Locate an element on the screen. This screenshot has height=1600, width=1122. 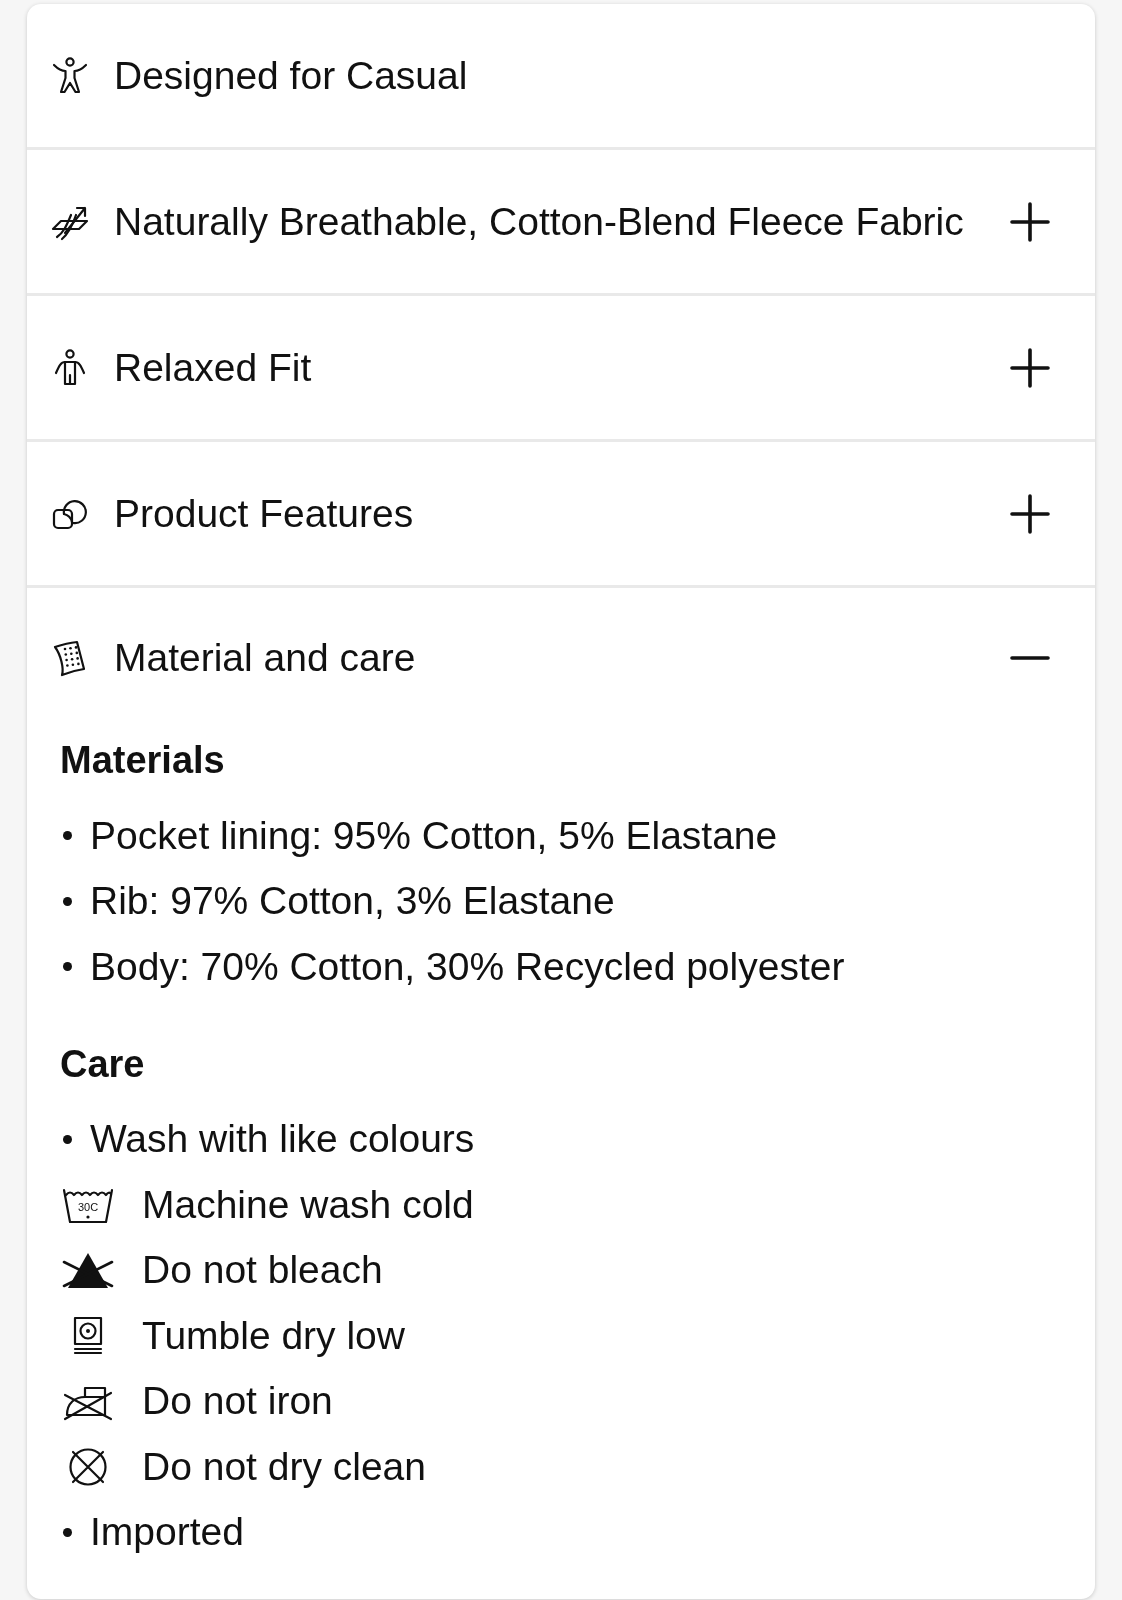
section-title: Relaxed Fit is located at coordinates (213, 367).